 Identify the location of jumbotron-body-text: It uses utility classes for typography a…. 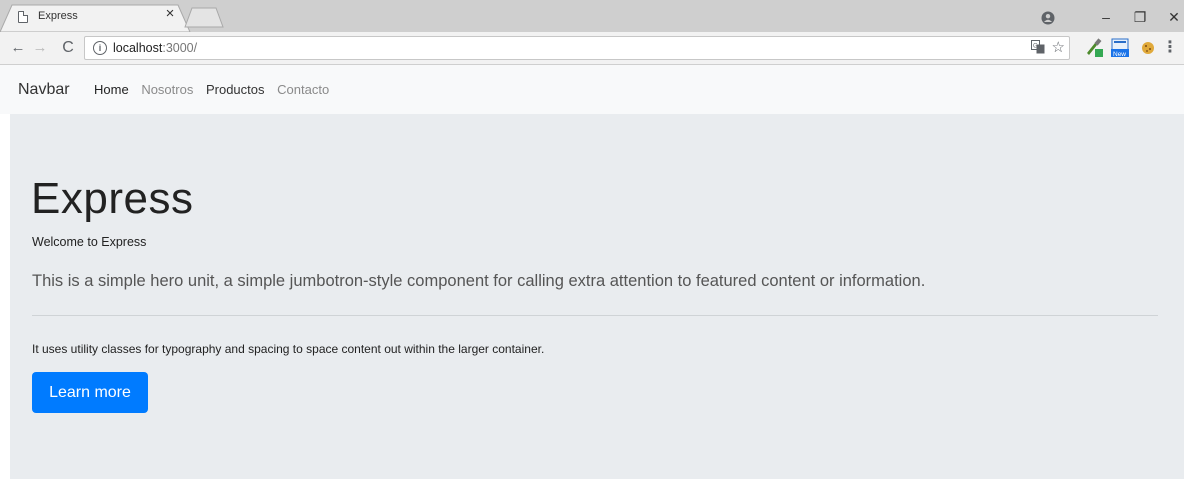
(288, 349).